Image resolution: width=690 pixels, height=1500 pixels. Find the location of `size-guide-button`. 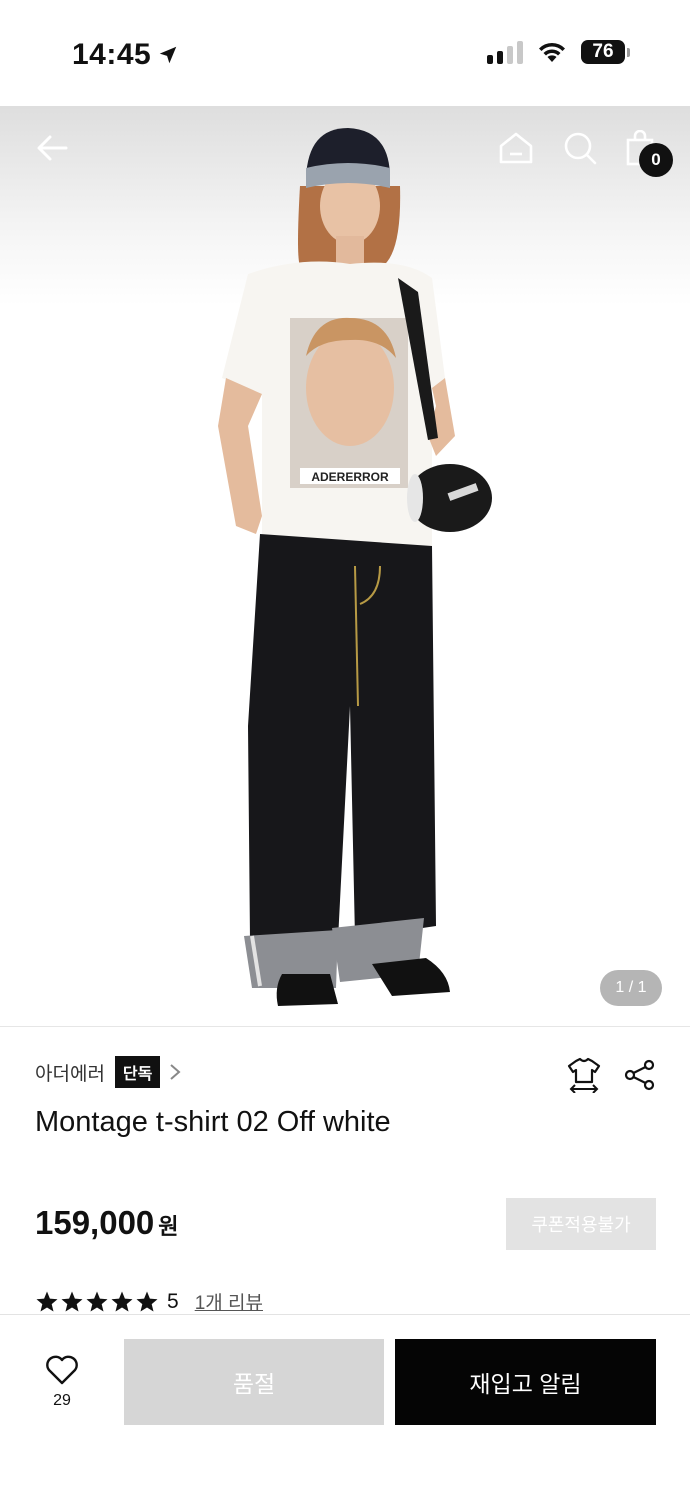

size-guide-button is located at coordinates (584, 1075).